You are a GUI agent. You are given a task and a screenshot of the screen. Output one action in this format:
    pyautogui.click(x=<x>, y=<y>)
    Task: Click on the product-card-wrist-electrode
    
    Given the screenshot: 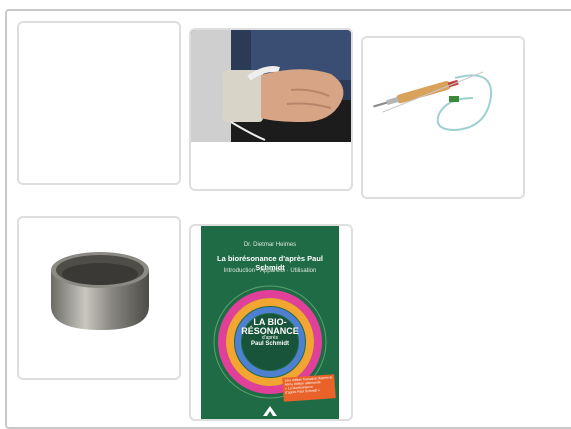 What is the action you would take?
    pyautogui.click(x=271, y=109)
    